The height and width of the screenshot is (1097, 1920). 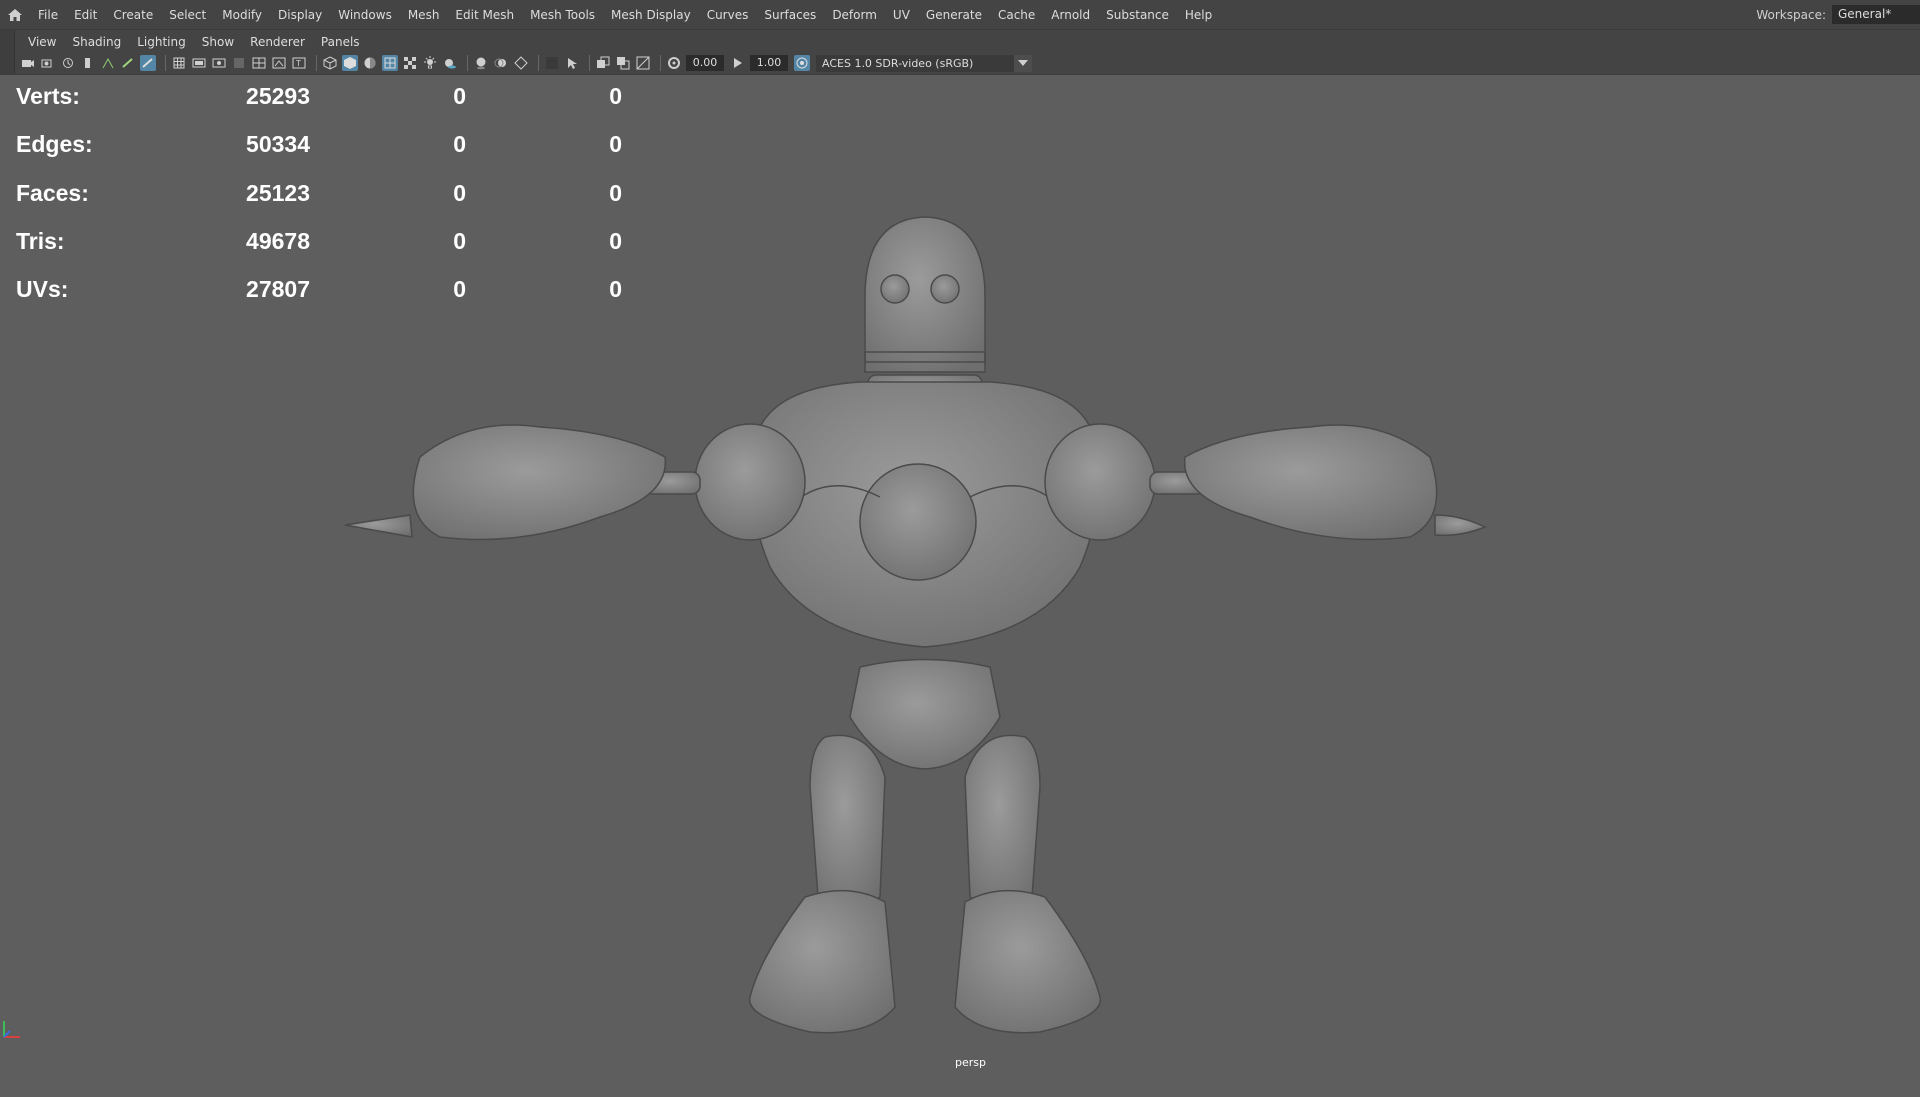 What do you see at coordinates (54, 144) in the screenshot?
I see `hud-label: Edges:` at bounding box center [54, 144].